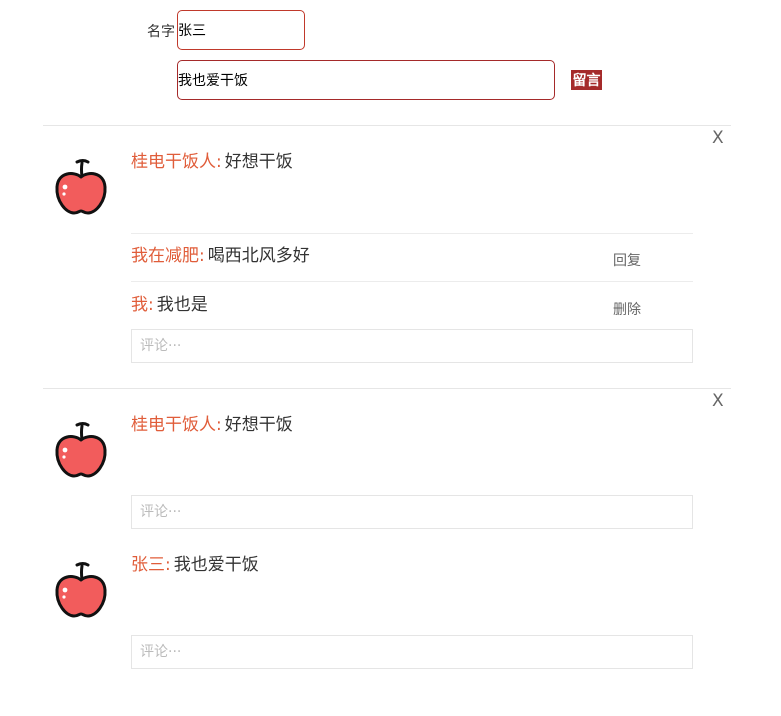 The image size is (781, 716). What do you see at coordinates (366, 80) in the screenshot?
I see `message-input` at bounding box center [366, 80].